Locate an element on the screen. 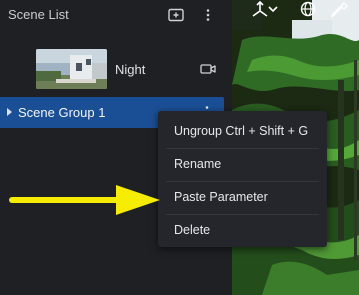 Image resolution: width=359 pixels, height=295 pixels. menu-item-label: Paste Parameter is located at coordinates (221, 197).